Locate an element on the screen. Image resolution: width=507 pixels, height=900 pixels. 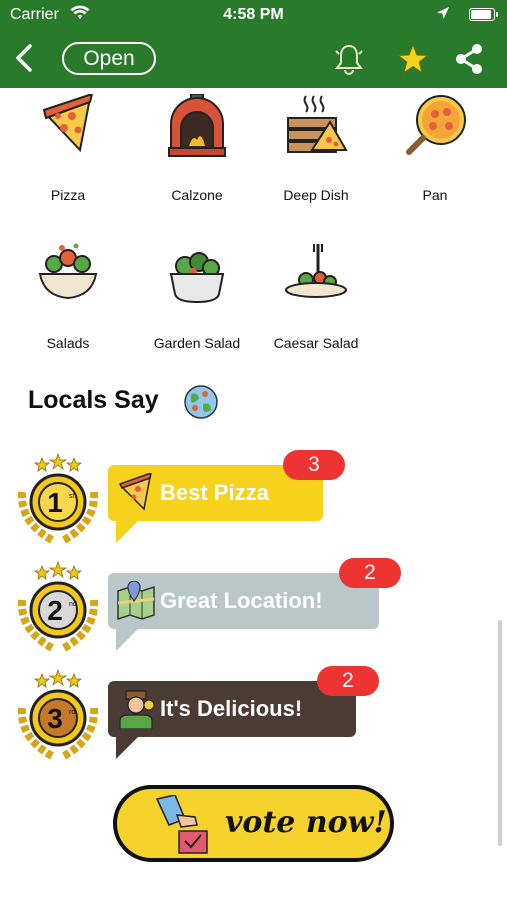
pizza-boxes-icon is located at coordinates (317, 124).